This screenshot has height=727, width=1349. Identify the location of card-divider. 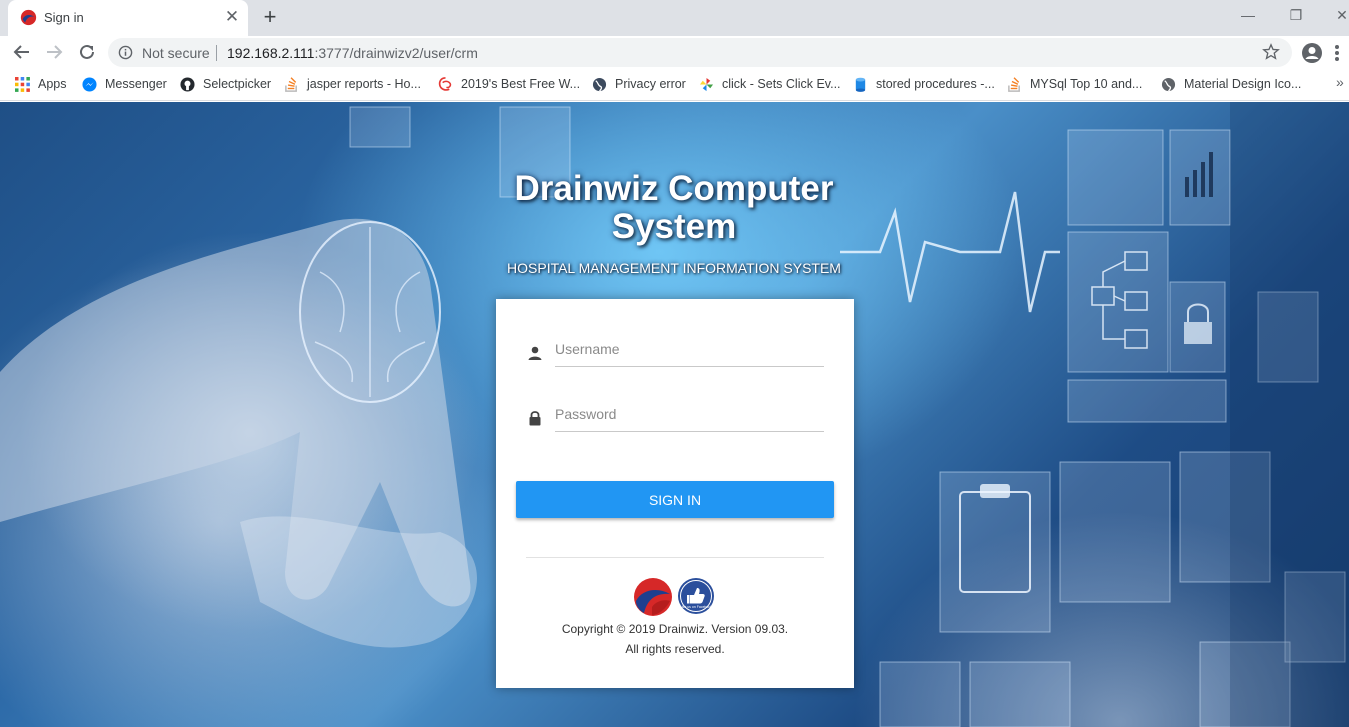
(675, 557).